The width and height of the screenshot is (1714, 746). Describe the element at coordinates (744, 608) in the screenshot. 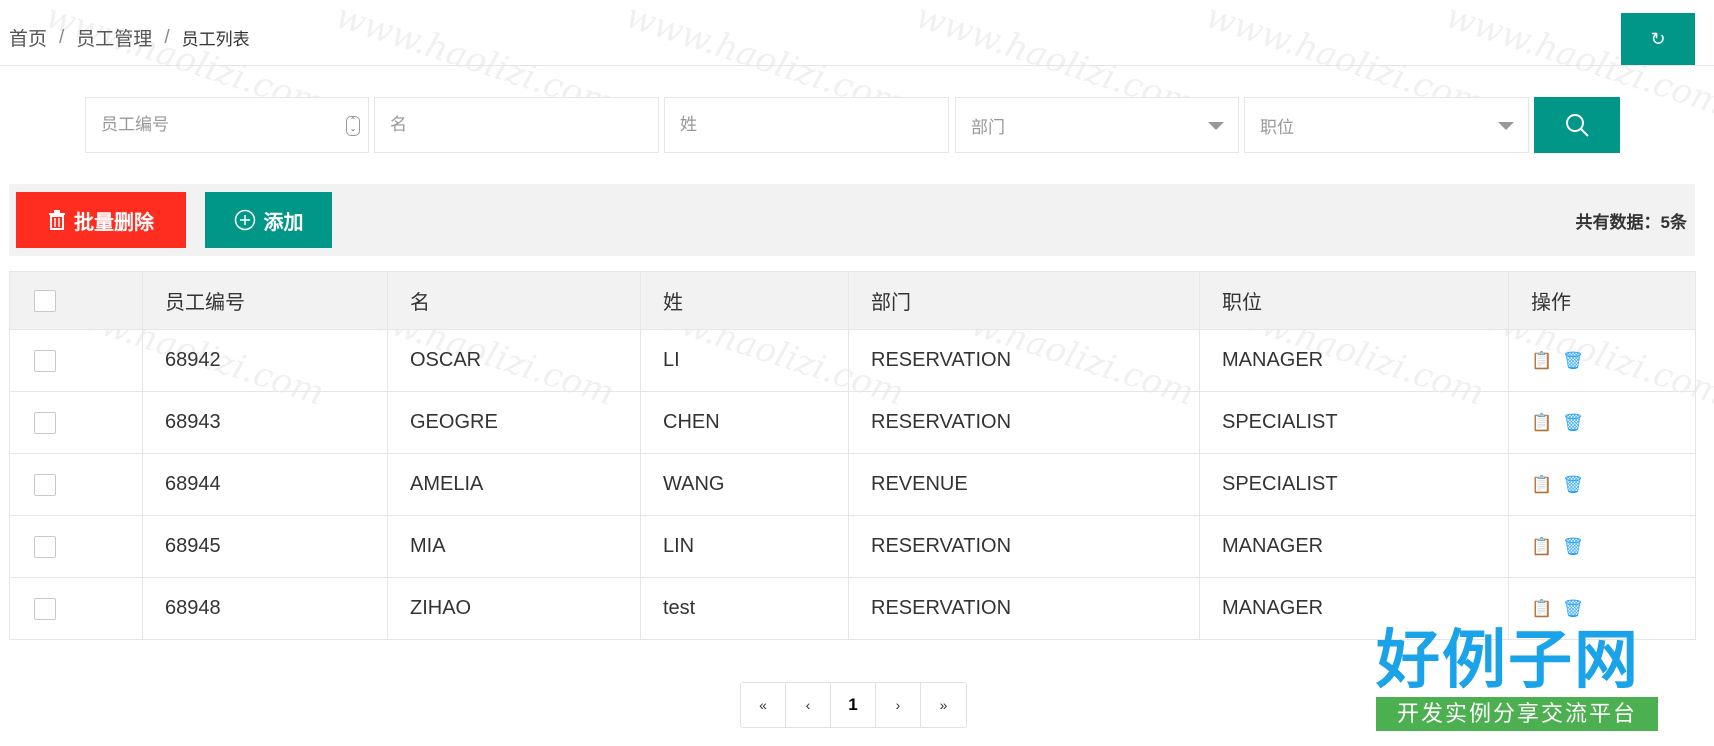

I see `cell-last-name: test` at that location.